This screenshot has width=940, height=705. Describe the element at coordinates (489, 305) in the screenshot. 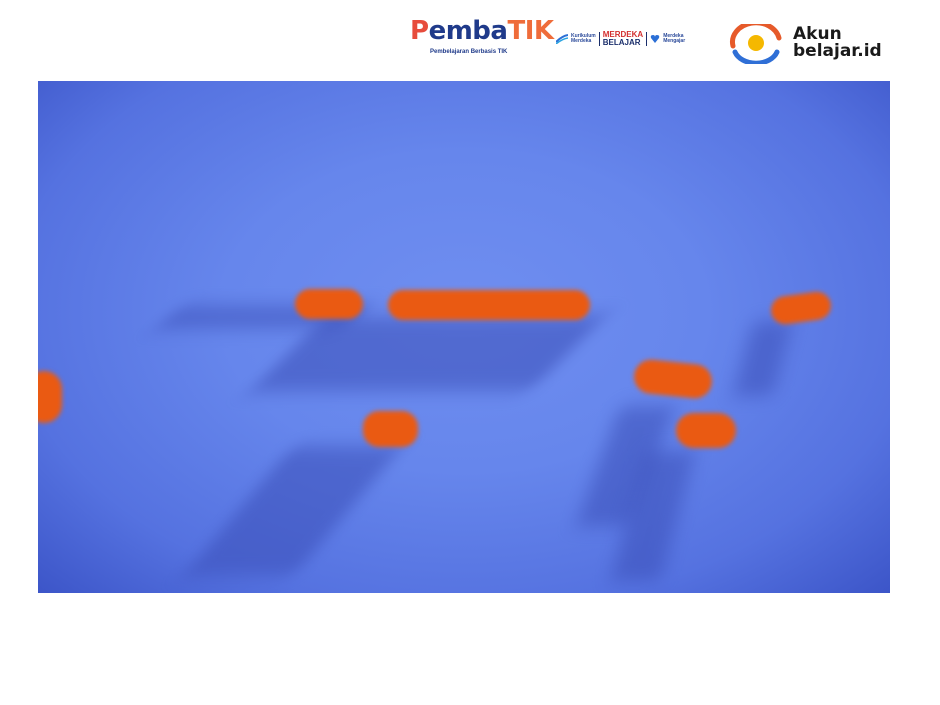

I see `orange-bar` at that location.